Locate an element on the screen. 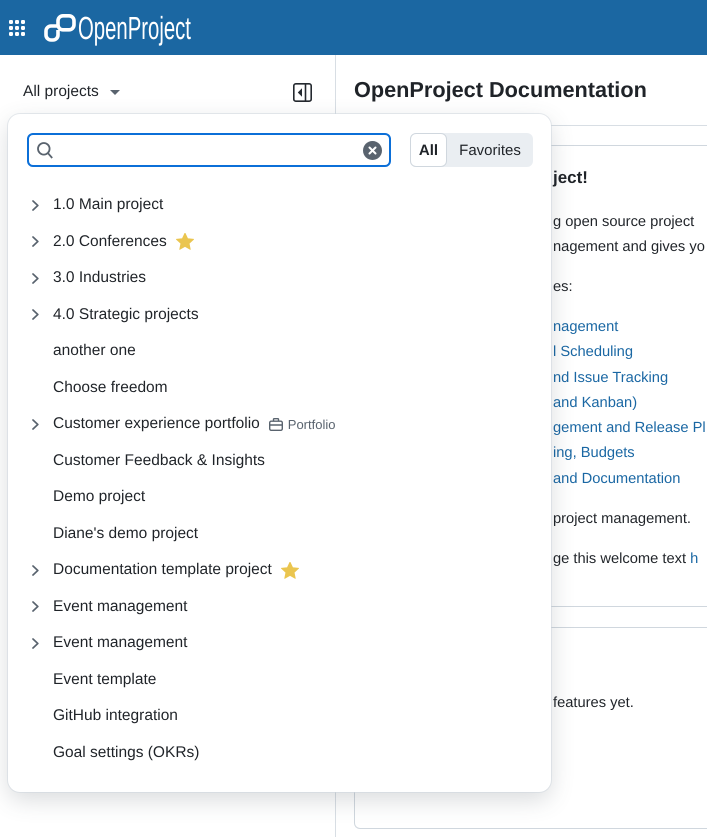  paragraph: g open source project nagement and gives yo is located at coordinates (629, 235).